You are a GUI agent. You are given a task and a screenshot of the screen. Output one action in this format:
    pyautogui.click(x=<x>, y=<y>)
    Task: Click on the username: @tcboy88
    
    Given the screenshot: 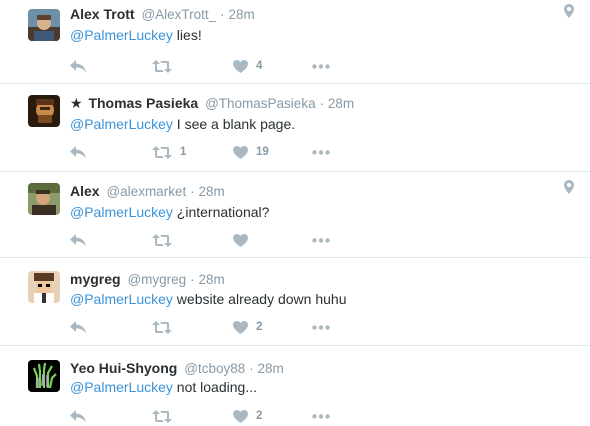 What is the action you would take?
    pyautogui.click(x=214, y=368)
    